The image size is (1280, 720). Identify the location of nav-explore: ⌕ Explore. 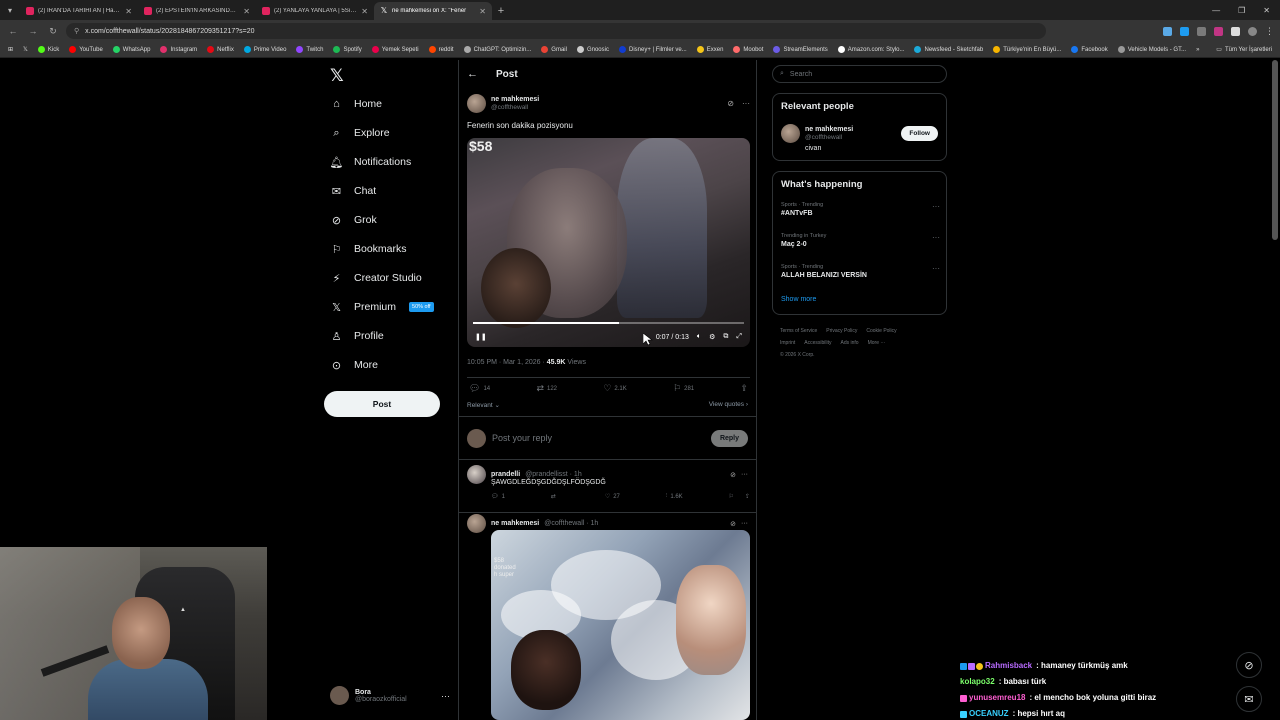
(359, 133).